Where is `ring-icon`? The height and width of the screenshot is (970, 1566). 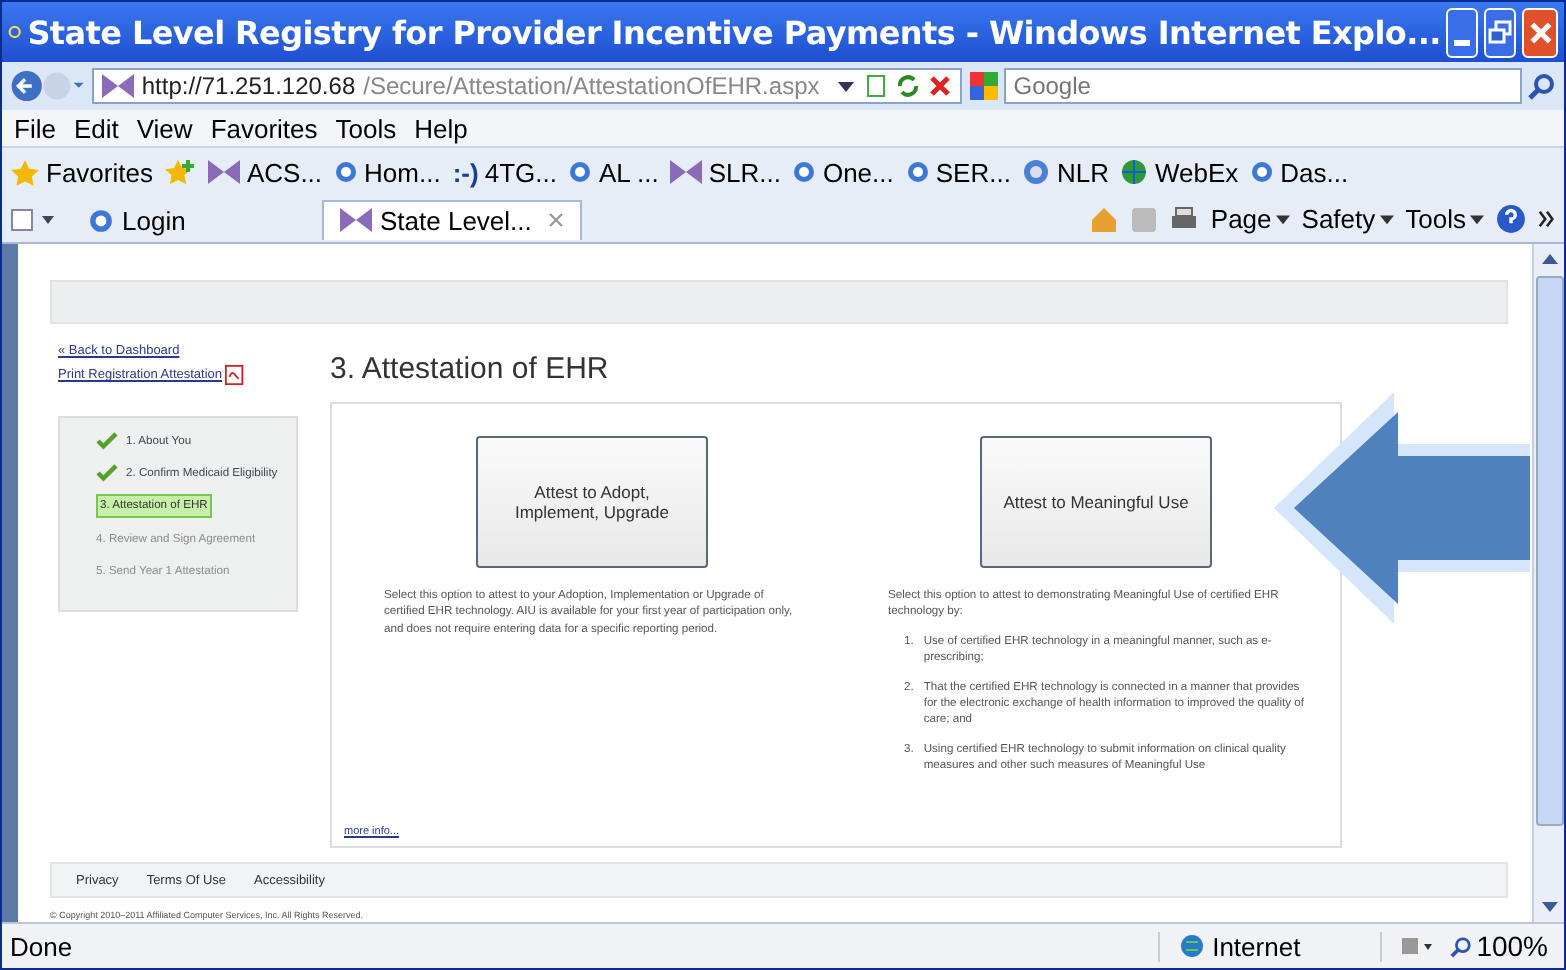
ring-icon is located at coordinates (1036, 172).